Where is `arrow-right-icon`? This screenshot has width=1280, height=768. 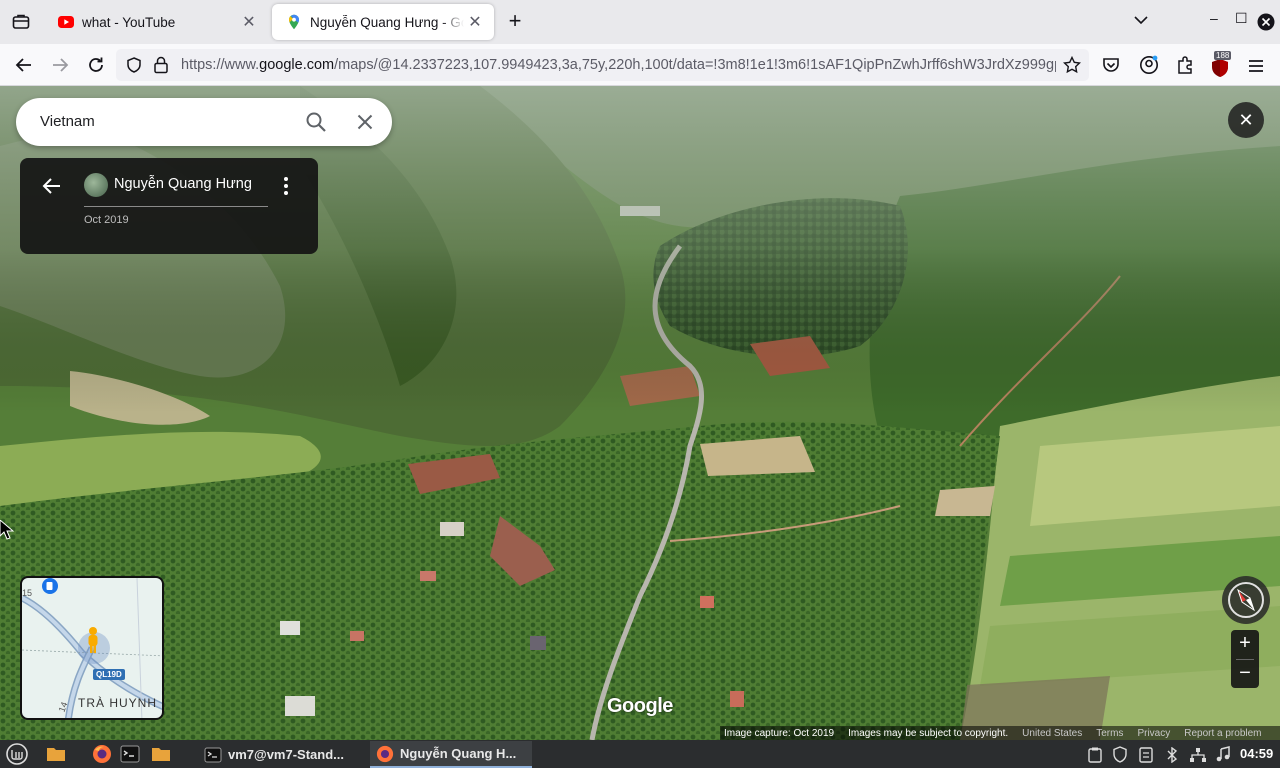
arrow-right-icon is located at coordinates (61, 65).